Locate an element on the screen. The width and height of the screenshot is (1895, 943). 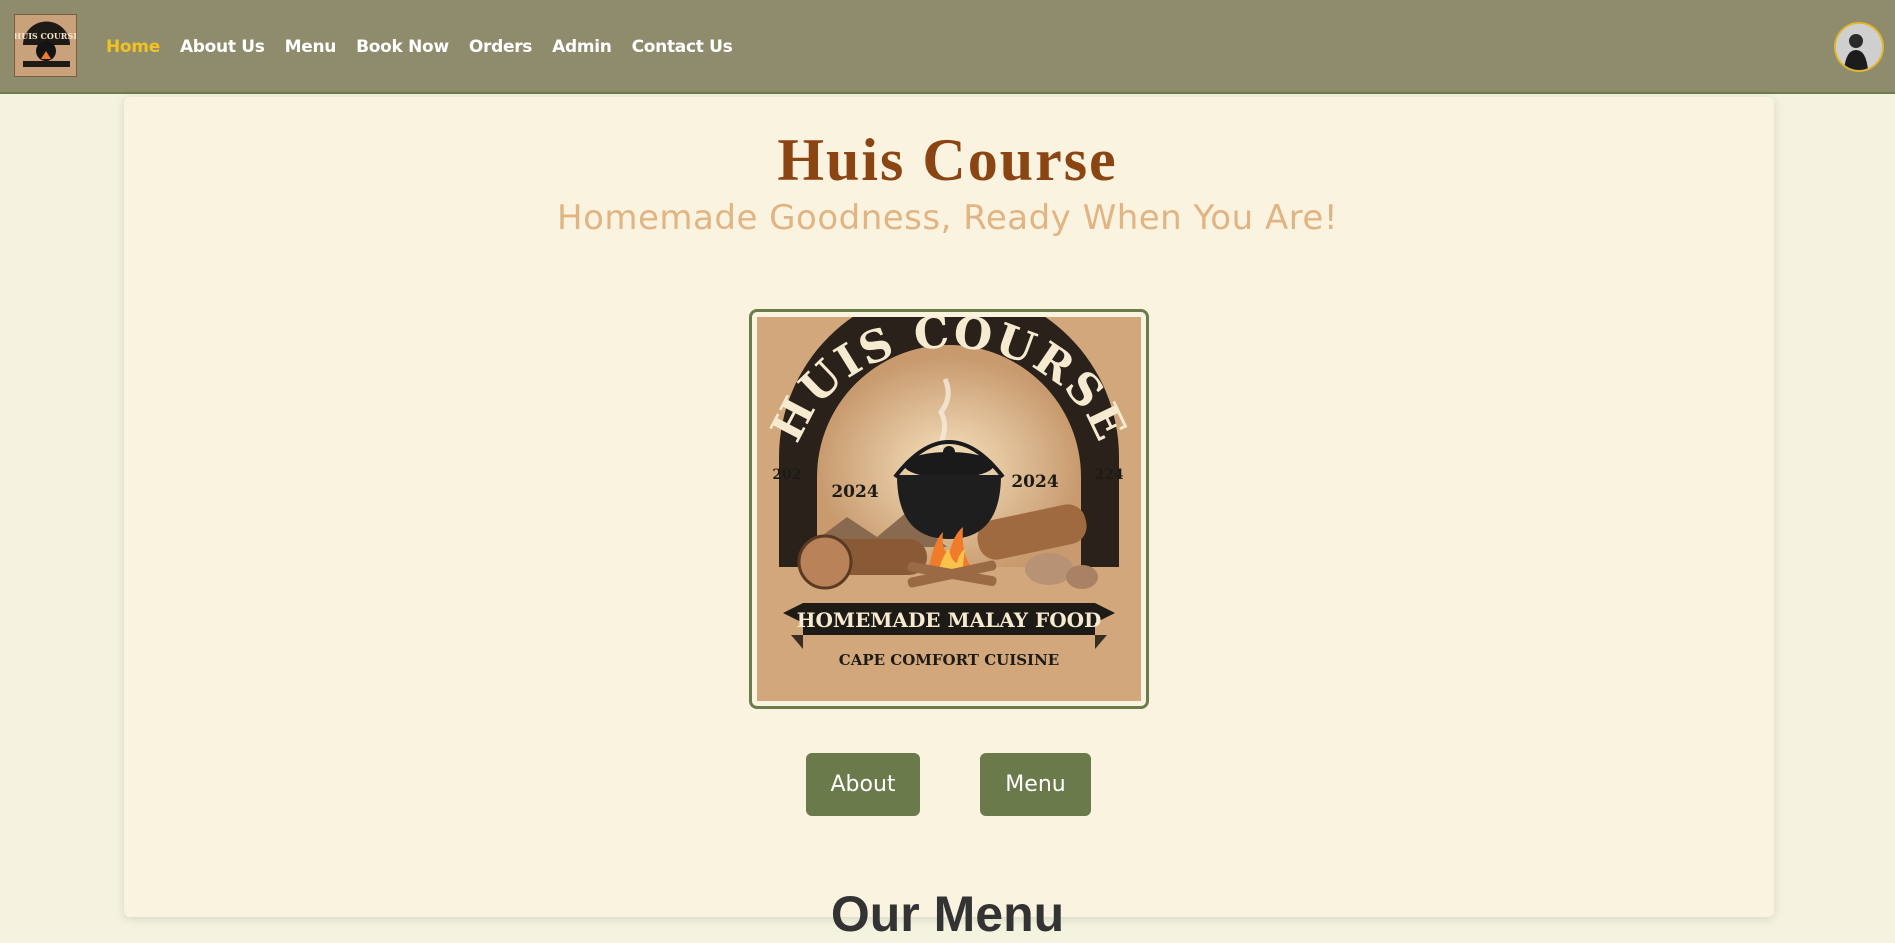
nav-link-menu: Menu is located at coordinates (310, 47).